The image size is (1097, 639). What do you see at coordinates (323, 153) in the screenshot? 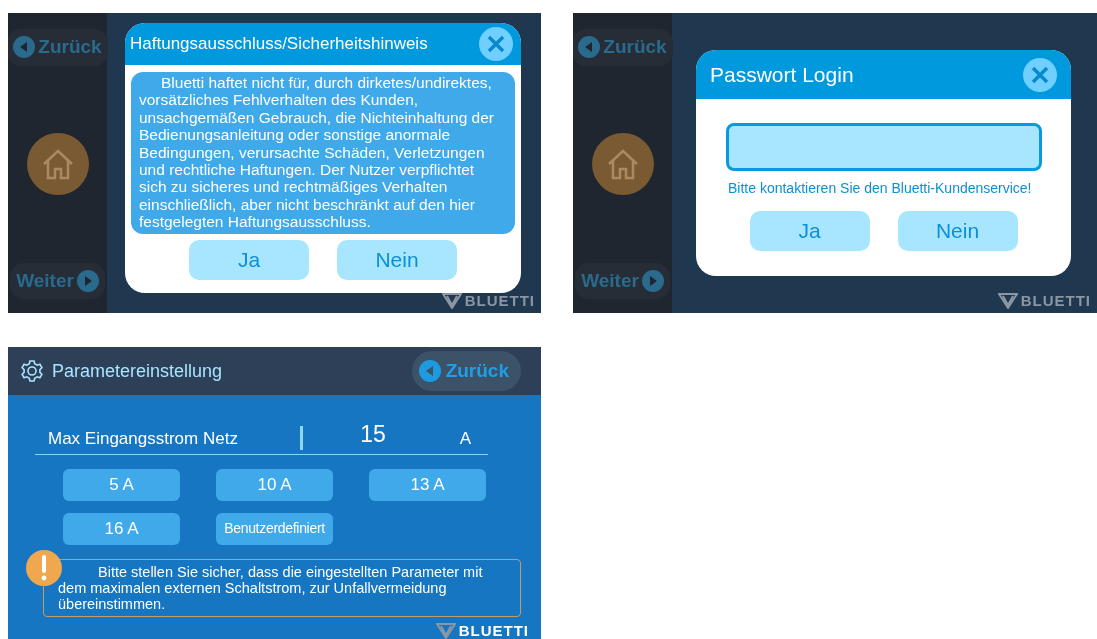
I see `disclaimer-text: Bluetti haftet nicht für, durch dirketes/undirektes, vorsätzliches Fehlverhalten des Kunden, unsachgemäßen Gebrauch, die Nichteinhaltung der Bedienungsanleitung oder sonstige anormale Bedingungen, verursachte Schäden, Verletzungen und rechtliche Haftungen. Der Nutzer verpflichtet sich zu sicheres und rechtmäßiges Verhalten einschließlich, aber nicht beschränkt auf den hier festgelegten Haftungsausschluss.` at bounding box center [323, 153].